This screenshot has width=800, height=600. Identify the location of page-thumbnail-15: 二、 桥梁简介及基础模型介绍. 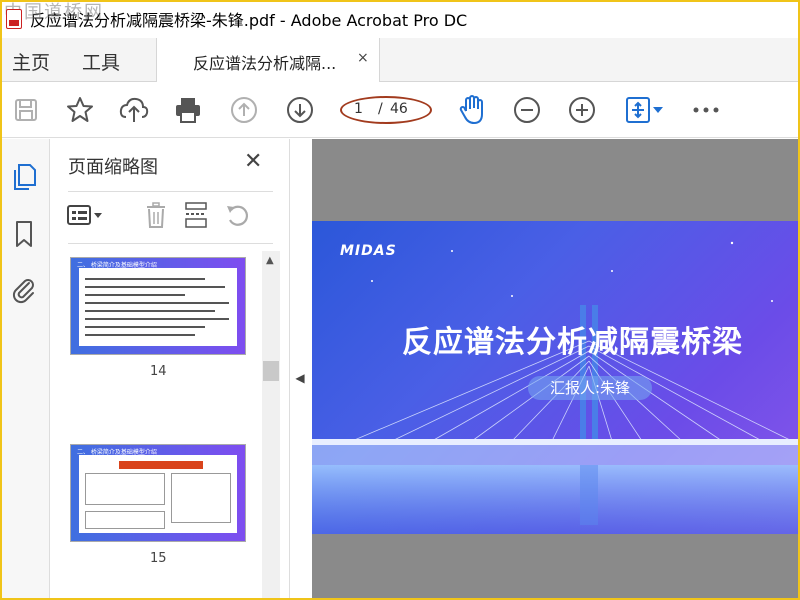
(158, 493).